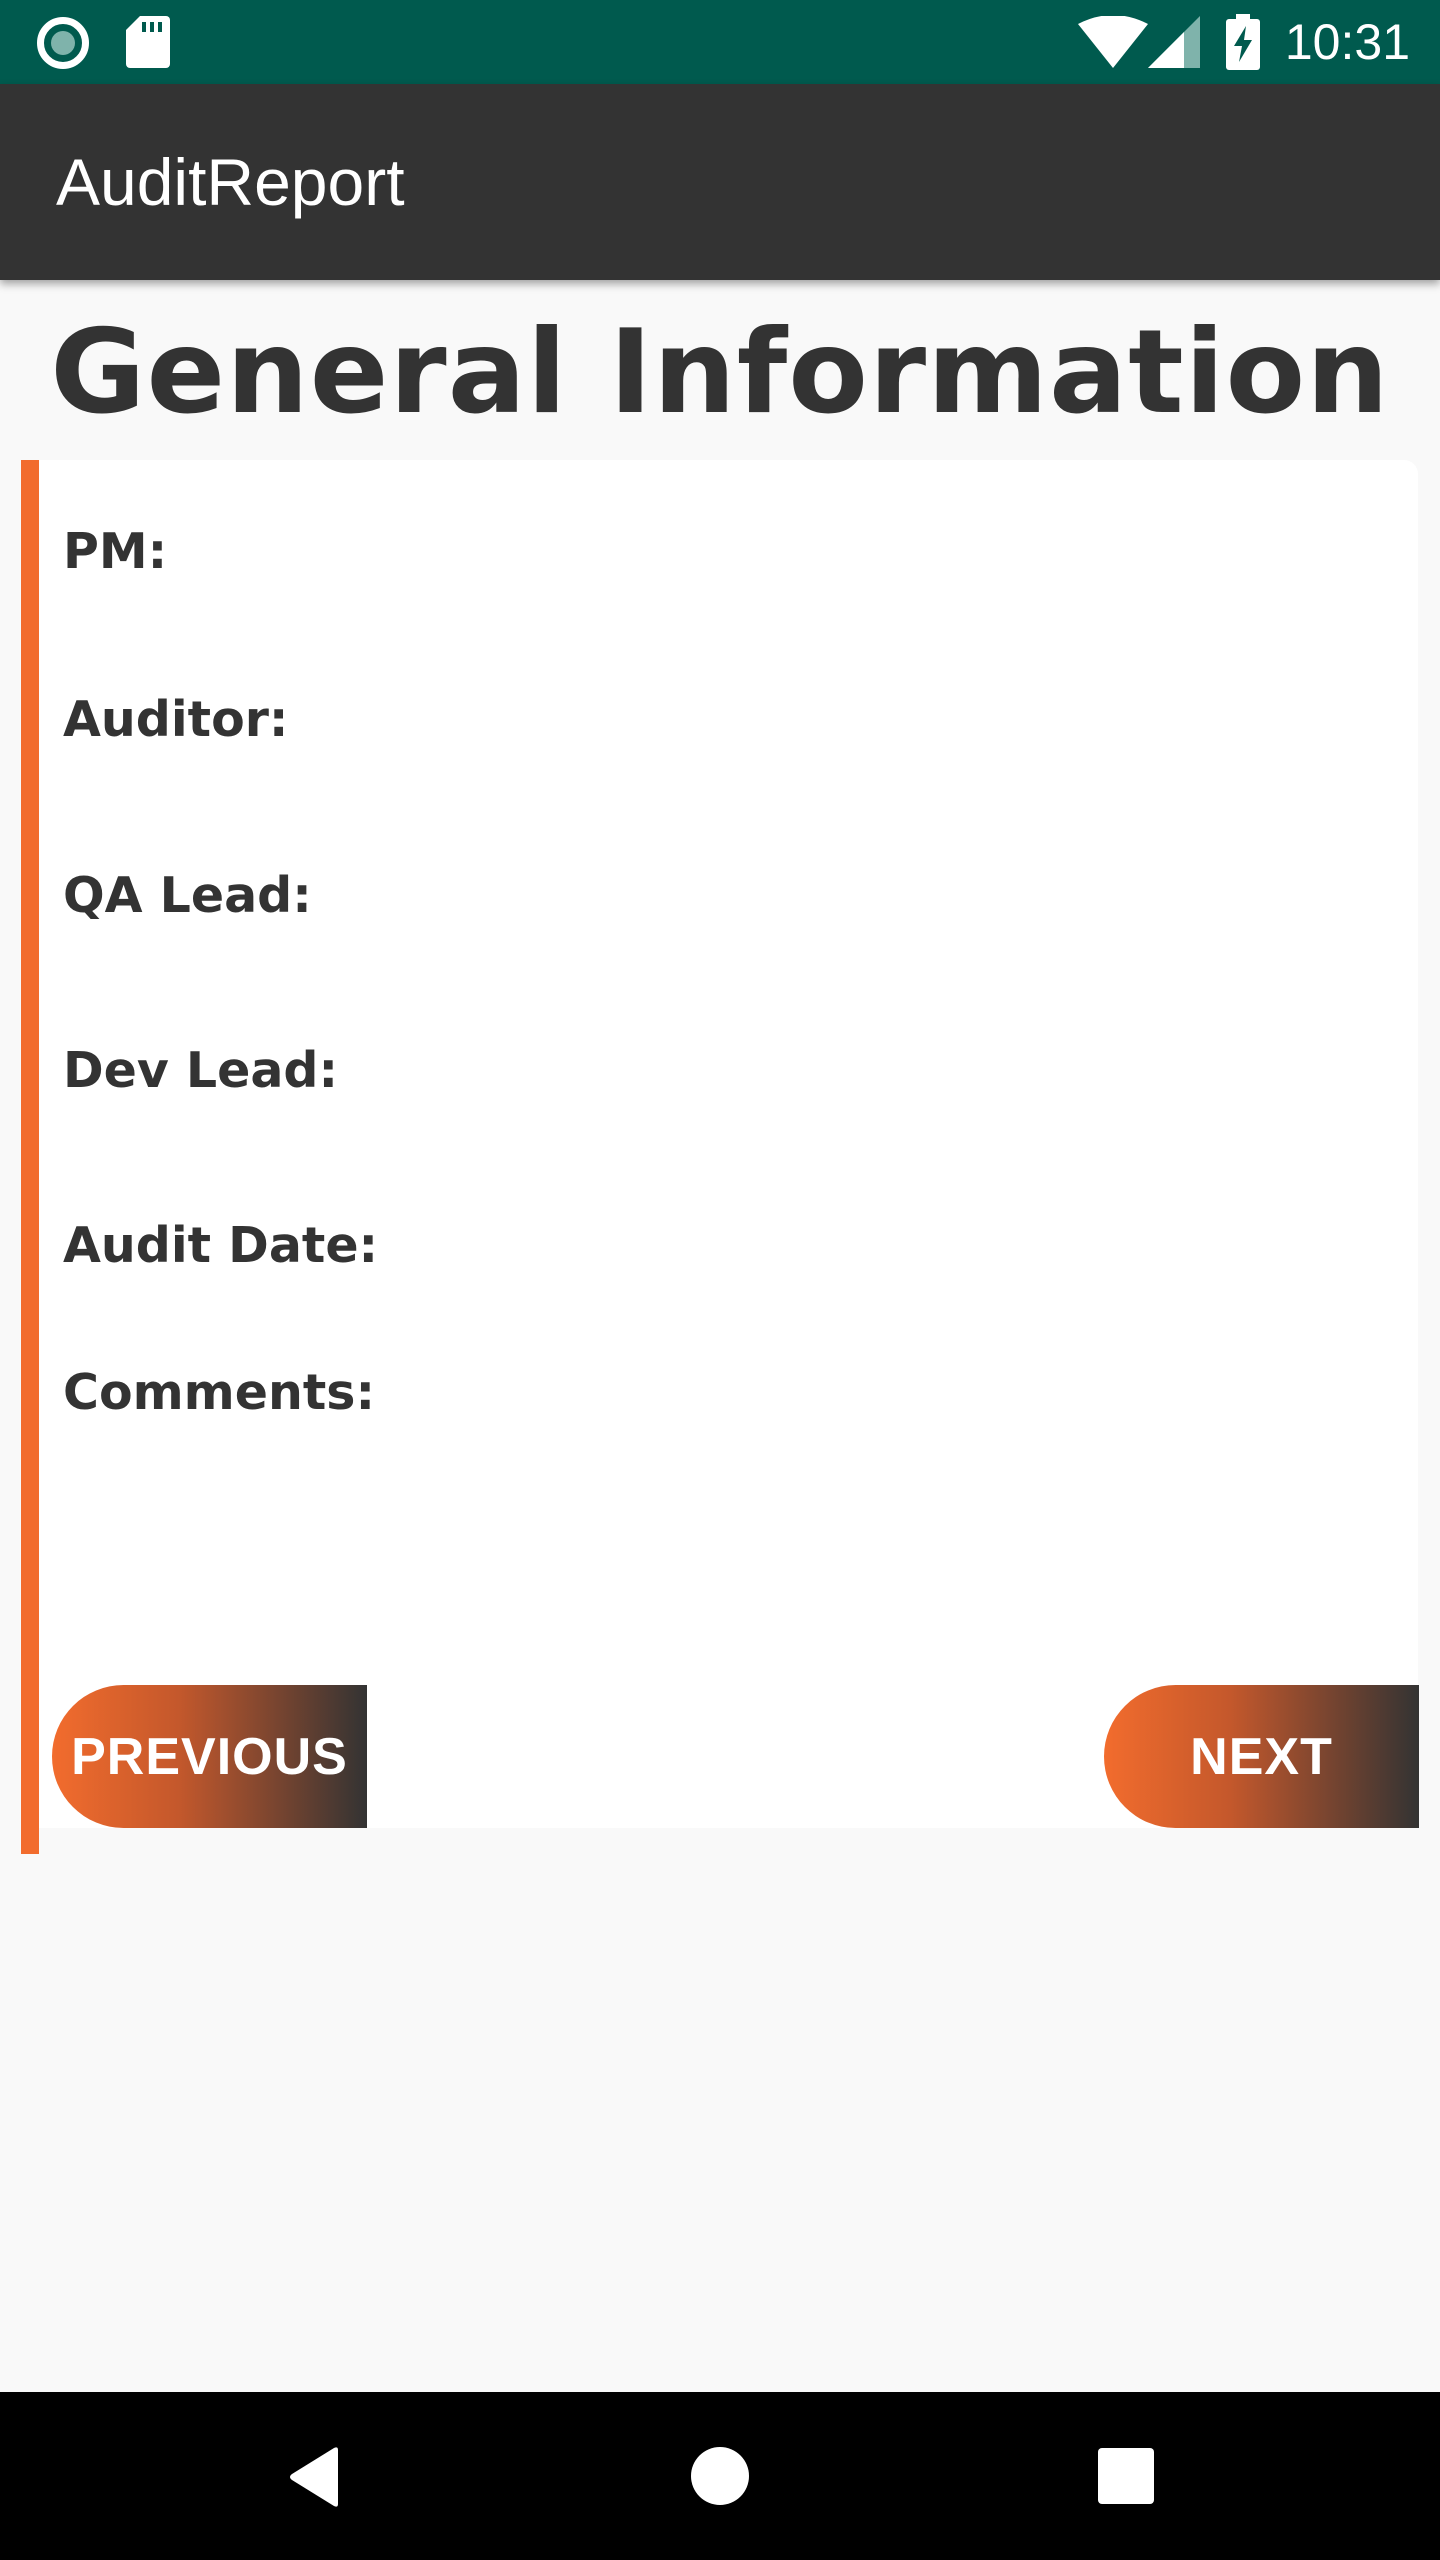 This screenshot has height=2560, width=1440. I want to click on dev-lead-label: Dev Lead:, so click(201, 1070).